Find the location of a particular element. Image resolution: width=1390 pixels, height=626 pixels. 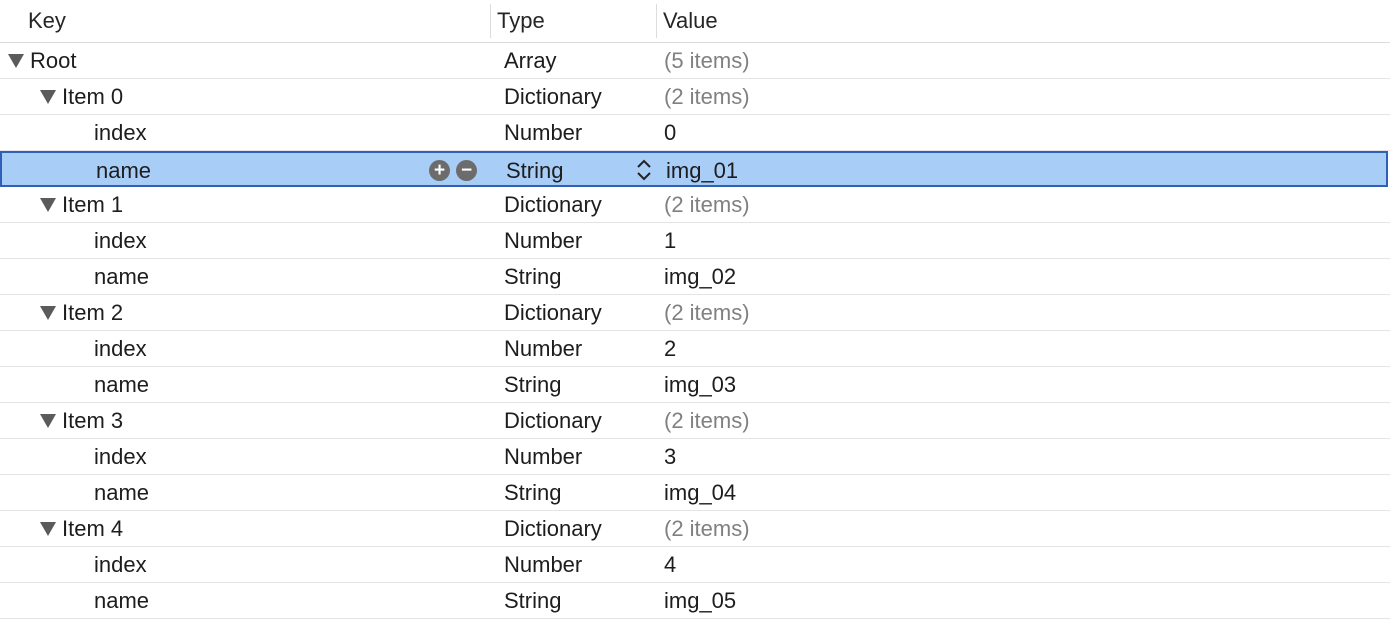

table-row: name String img_02 is located at coordinates (695, 277).